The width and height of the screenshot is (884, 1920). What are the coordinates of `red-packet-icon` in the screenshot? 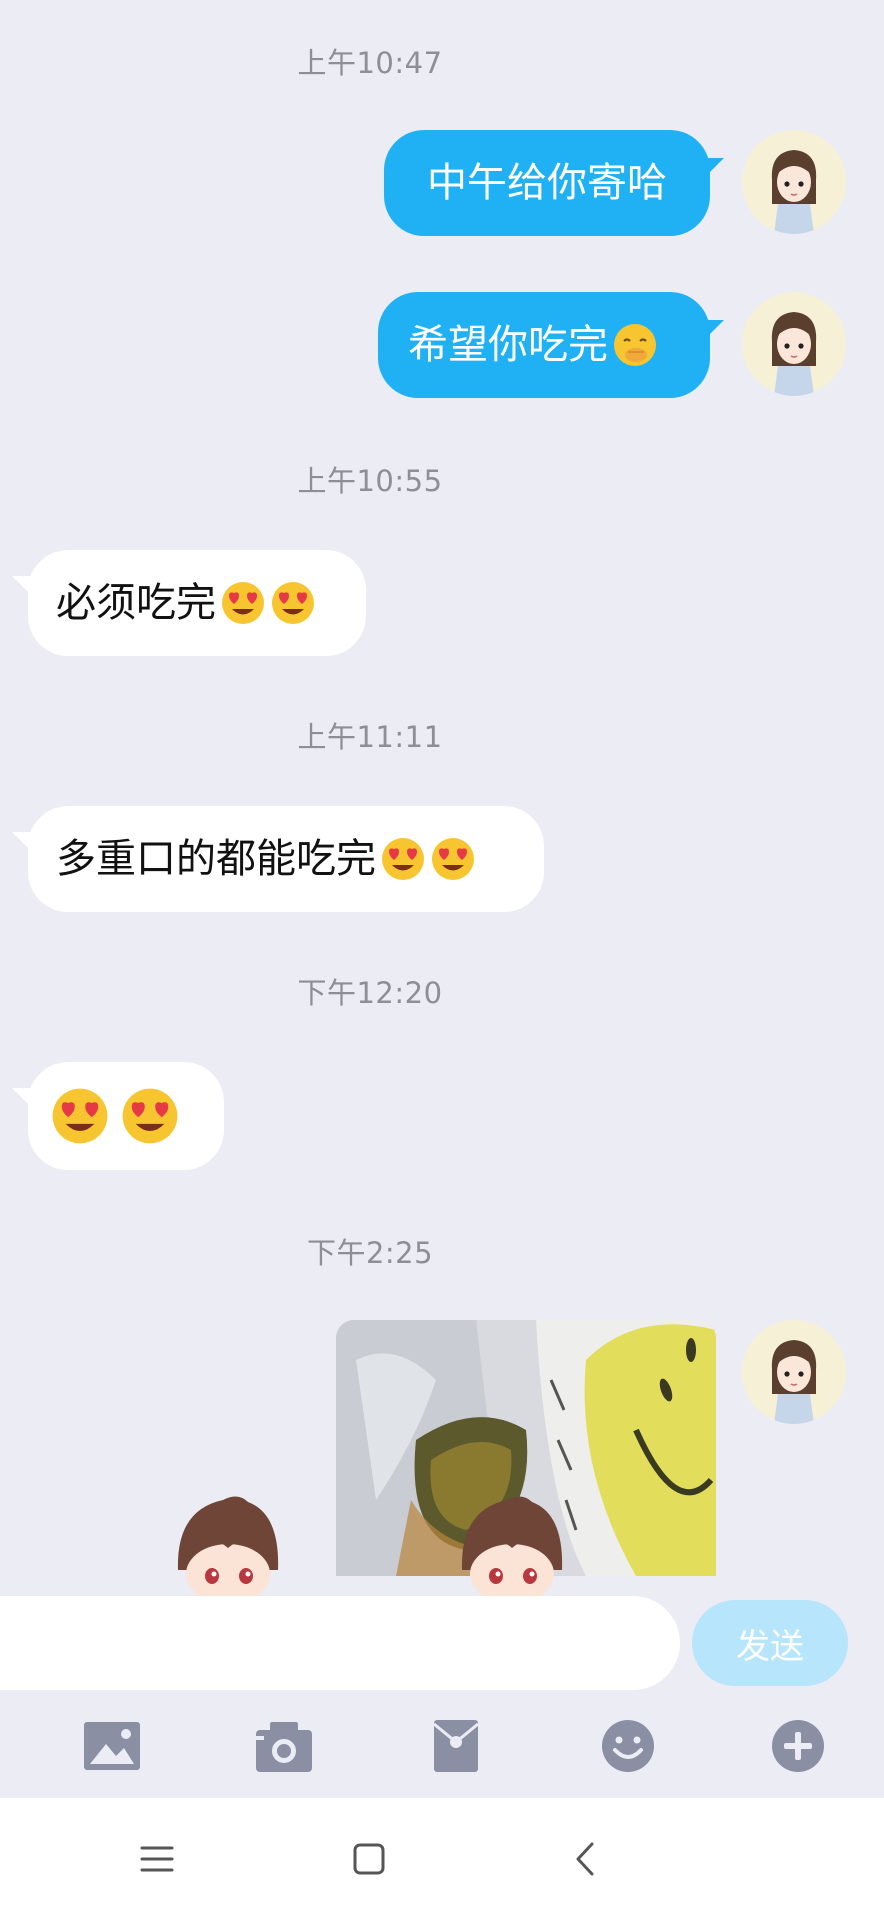 It's located at (456, 1746).